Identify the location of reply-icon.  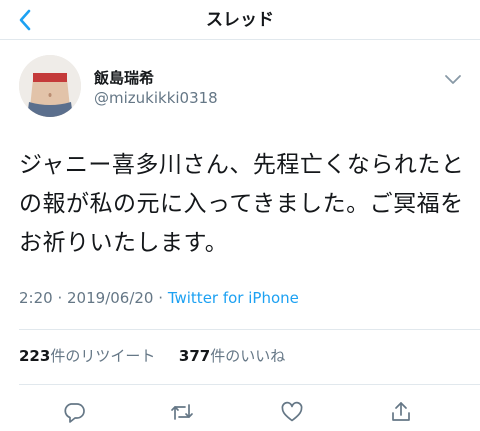
(74, 412).